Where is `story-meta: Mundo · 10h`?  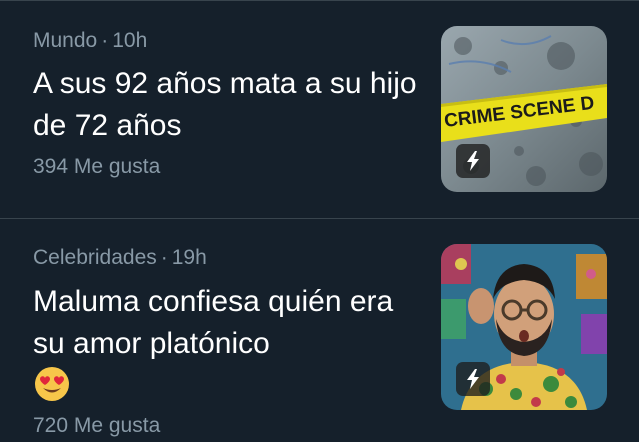
story-meta: Mundo · 10h is located at coordinates (90, 41).